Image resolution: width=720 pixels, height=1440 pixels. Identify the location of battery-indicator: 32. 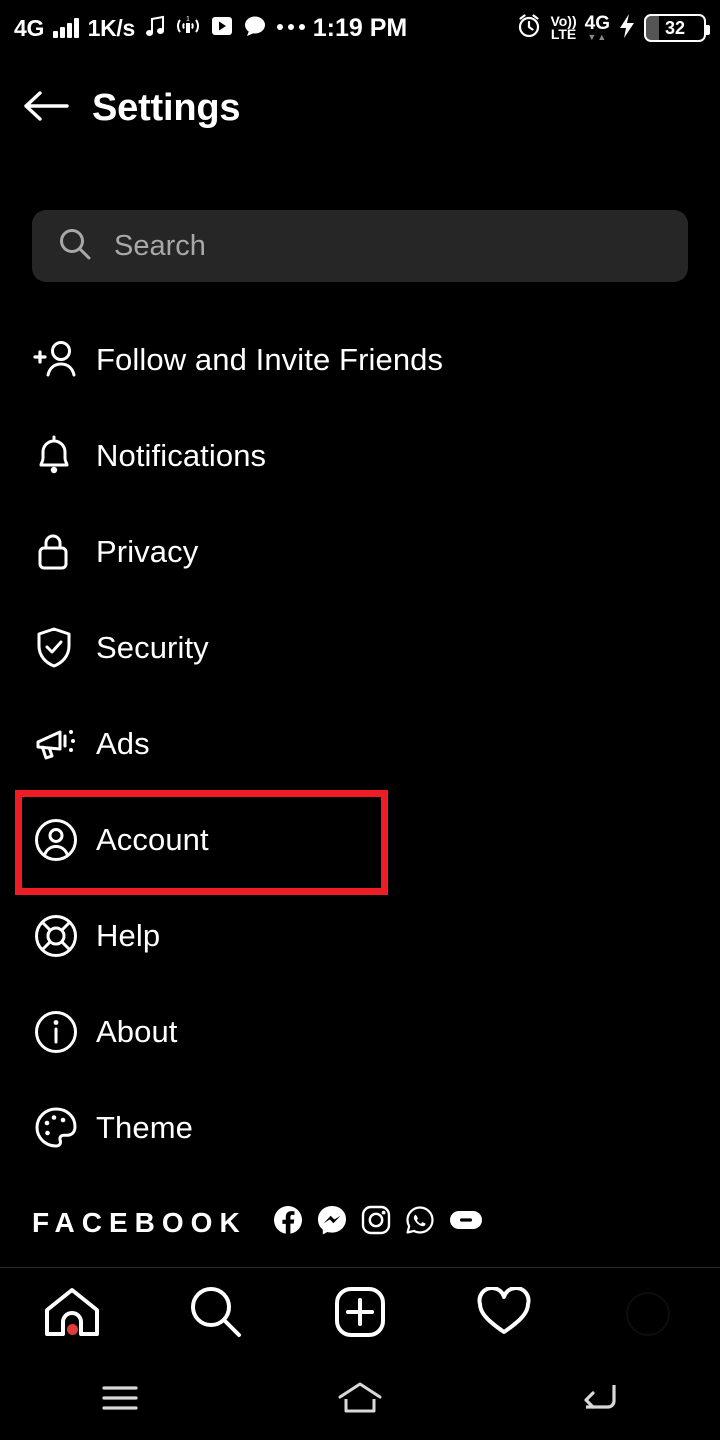
(677, 28).